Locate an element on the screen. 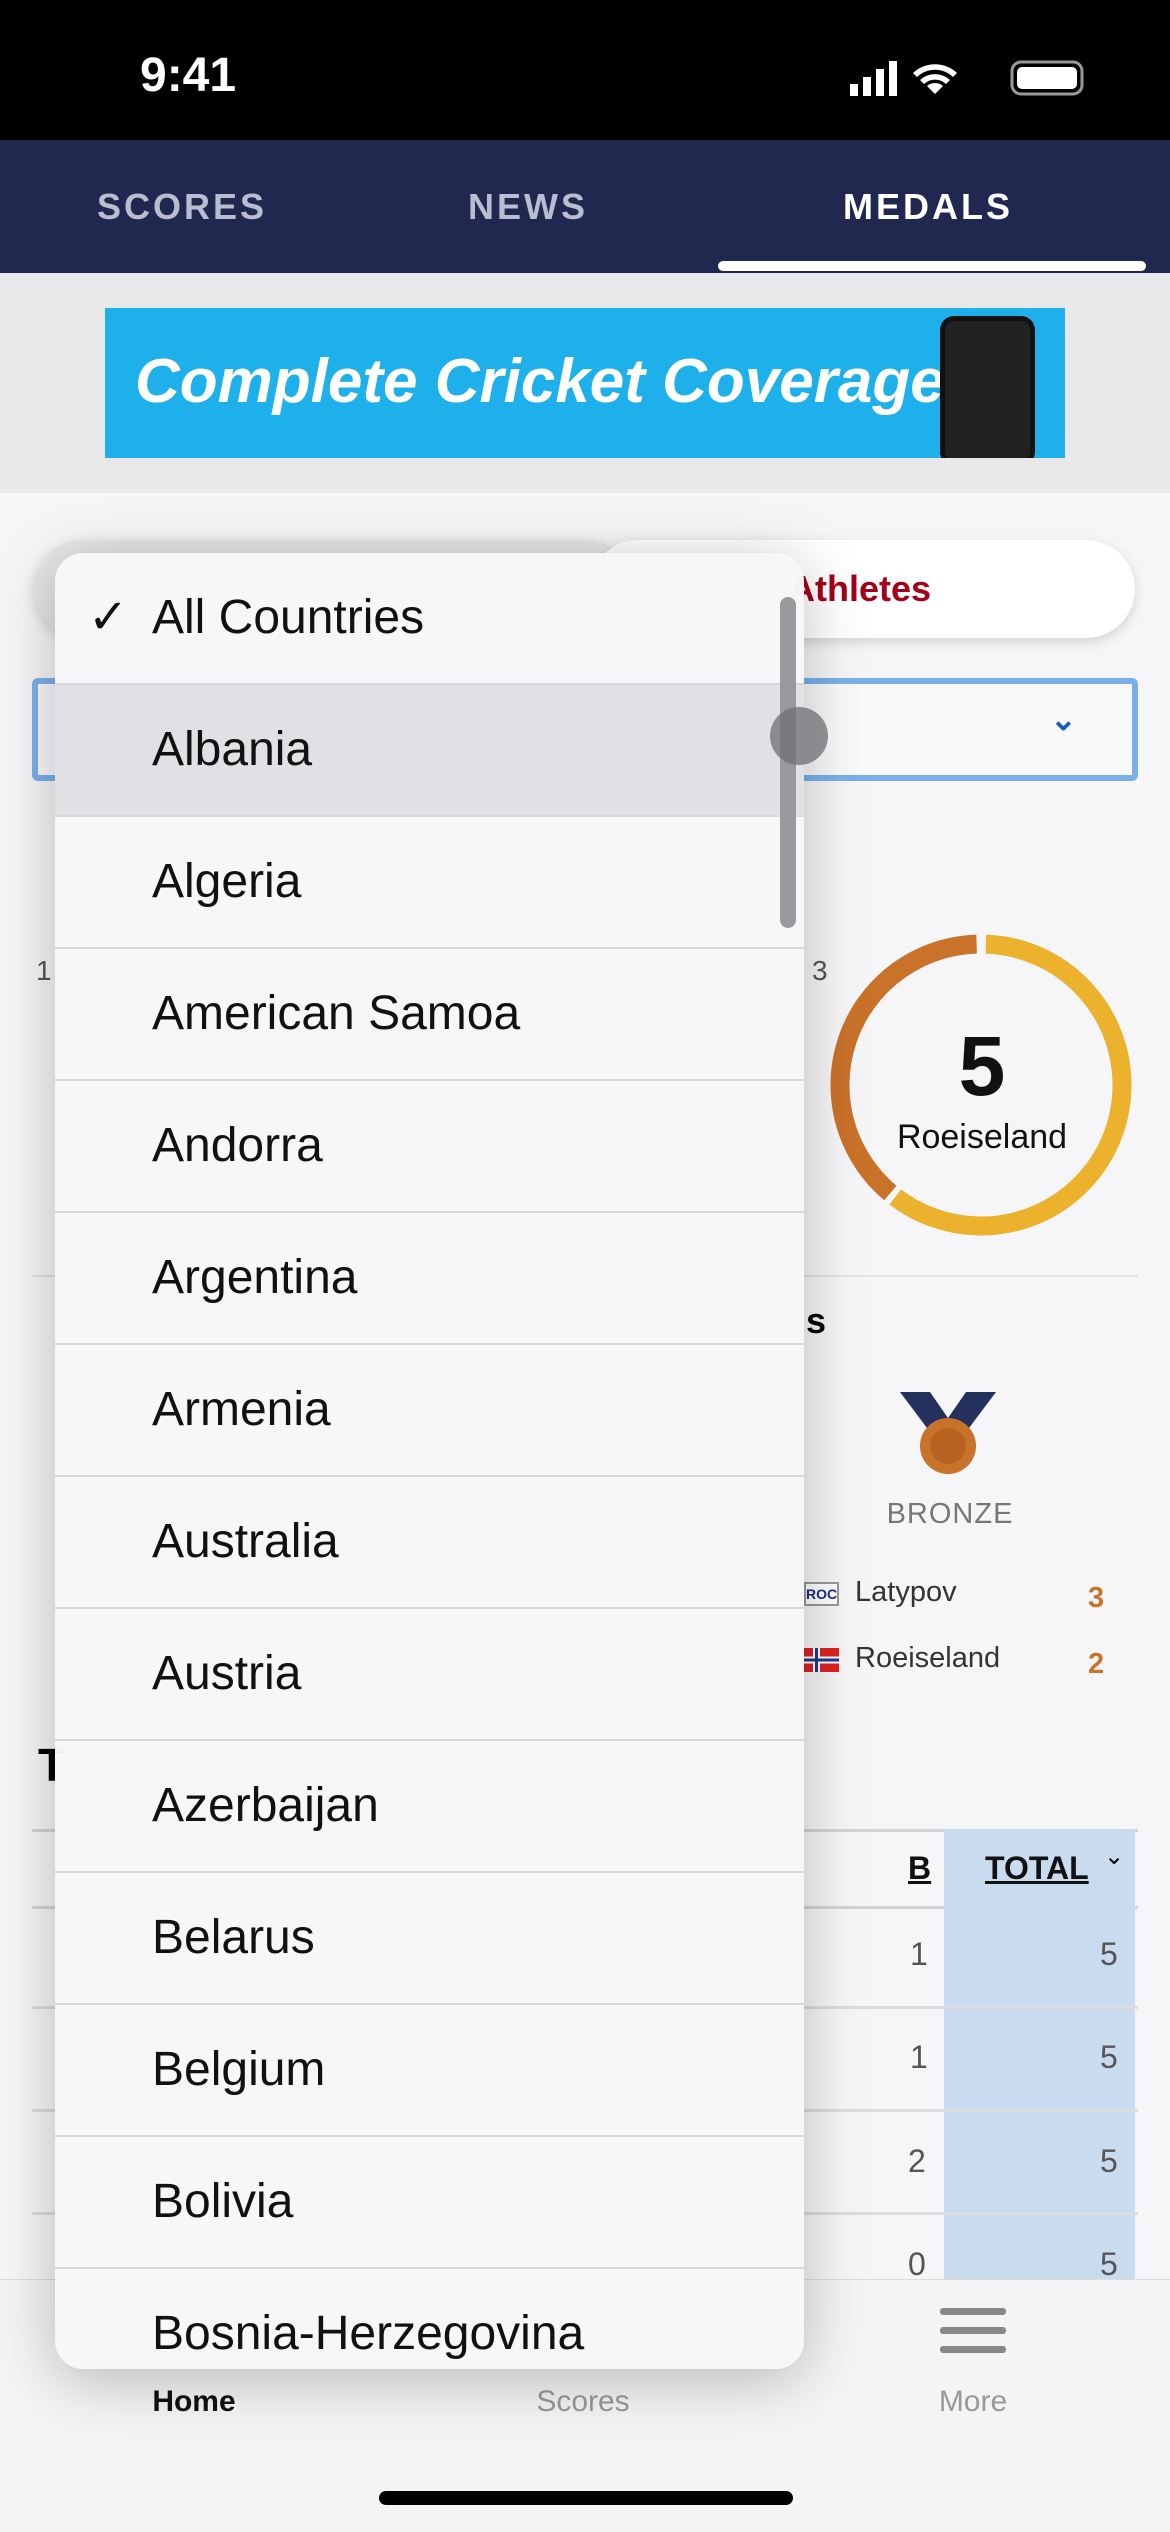 This screenshot has height=2532, width=1170. ad-banner: Complete Cricket Coverage is located at coordinates (585, 383).